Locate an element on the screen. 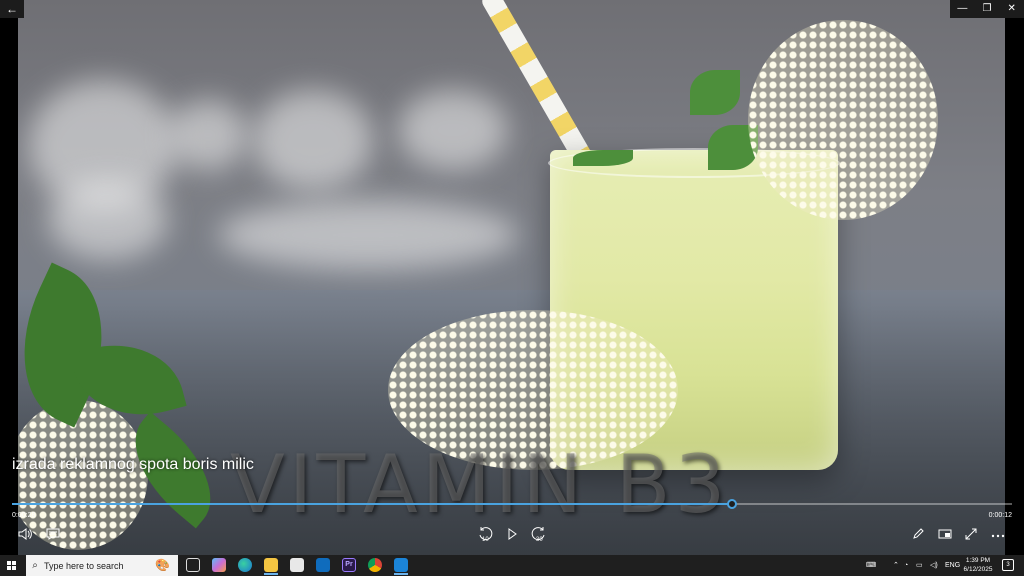 Image resolution: width=1024 pixels, height=576 pixels. chevron-up-icon: ⌃ is located at coordinates (896, 565).